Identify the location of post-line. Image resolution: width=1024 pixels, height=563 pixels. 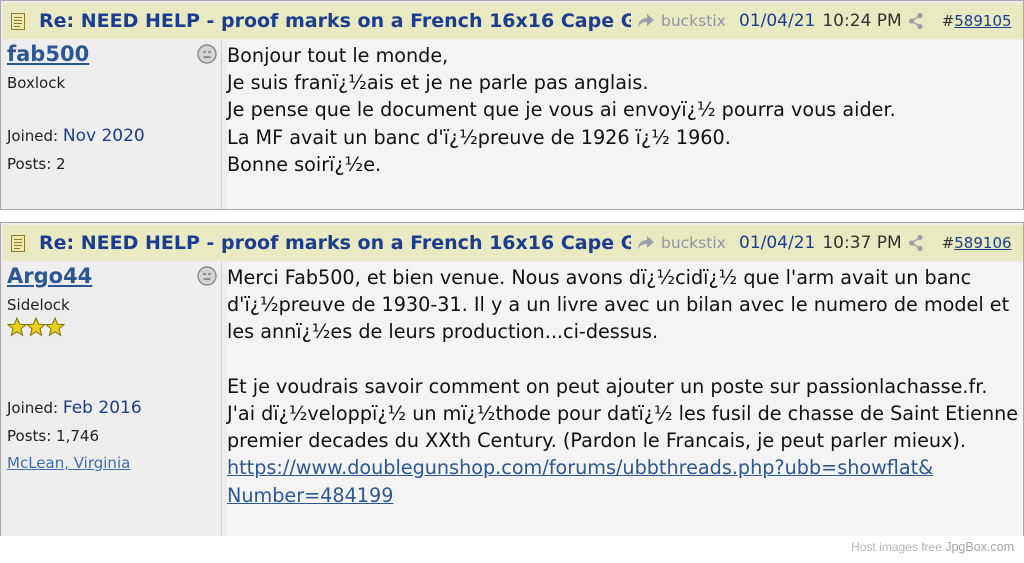
(625, 359).